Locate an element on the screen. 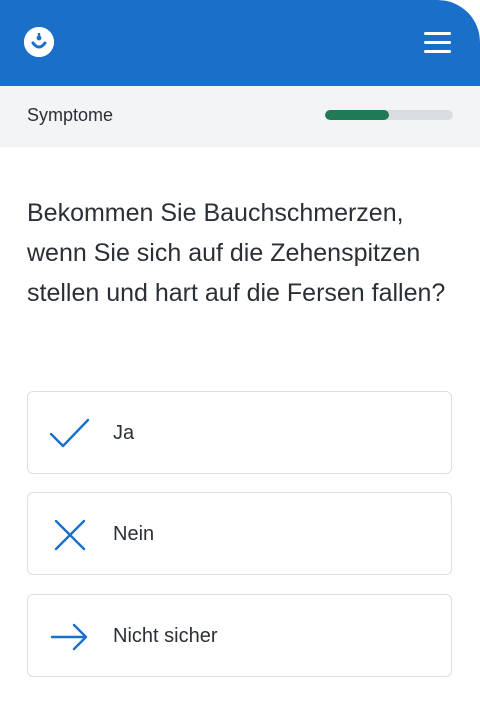 Image resolution: width=480 pixels, height=718 pixels. hamburger-menu-icon is located at coordinates (437, 43).